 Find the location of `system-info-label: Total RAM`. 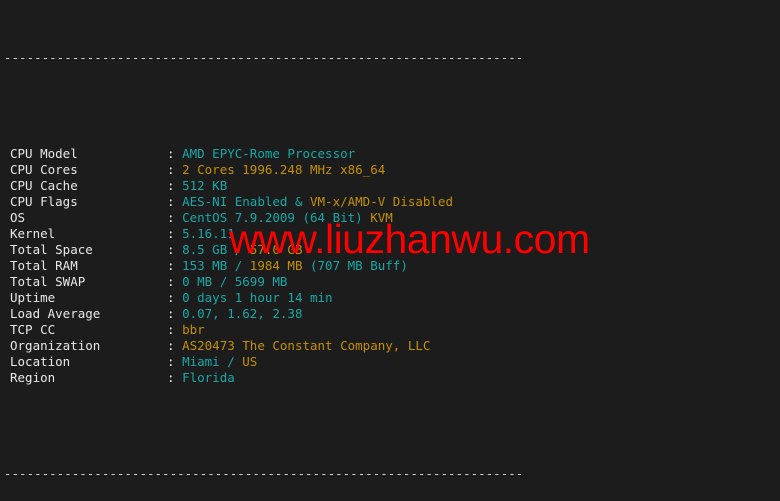

system-info-label: Total RAM is located at coordinates (44, 265).